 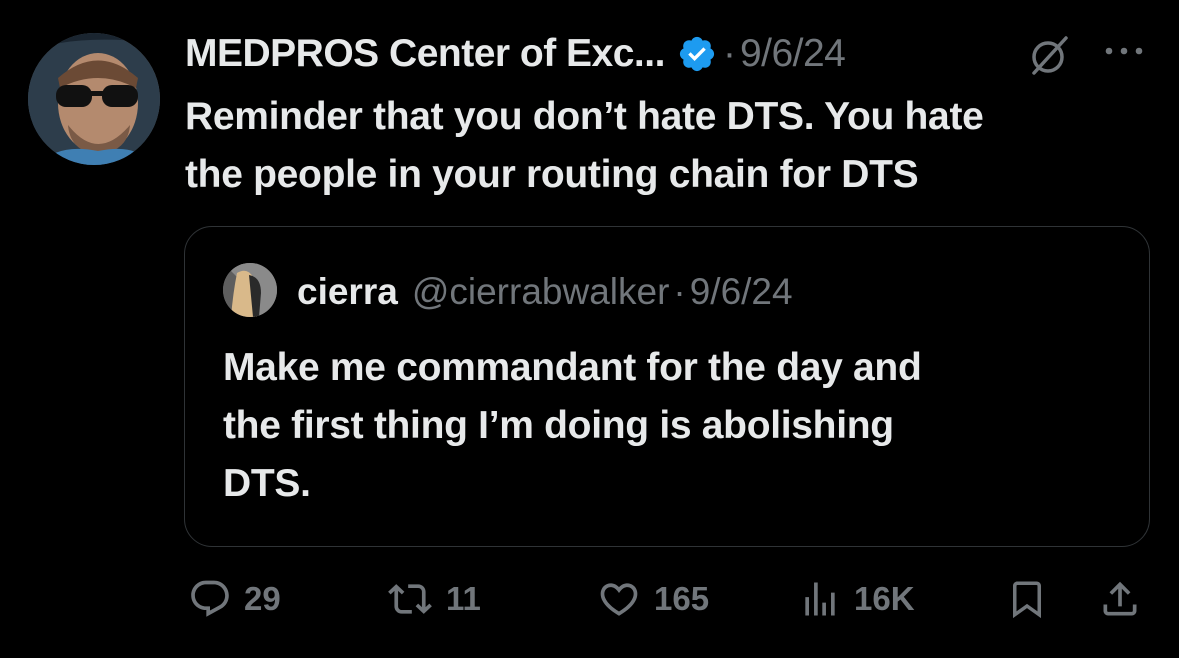 I want to click on bookmark-icon, so click(x=1027, y=600).